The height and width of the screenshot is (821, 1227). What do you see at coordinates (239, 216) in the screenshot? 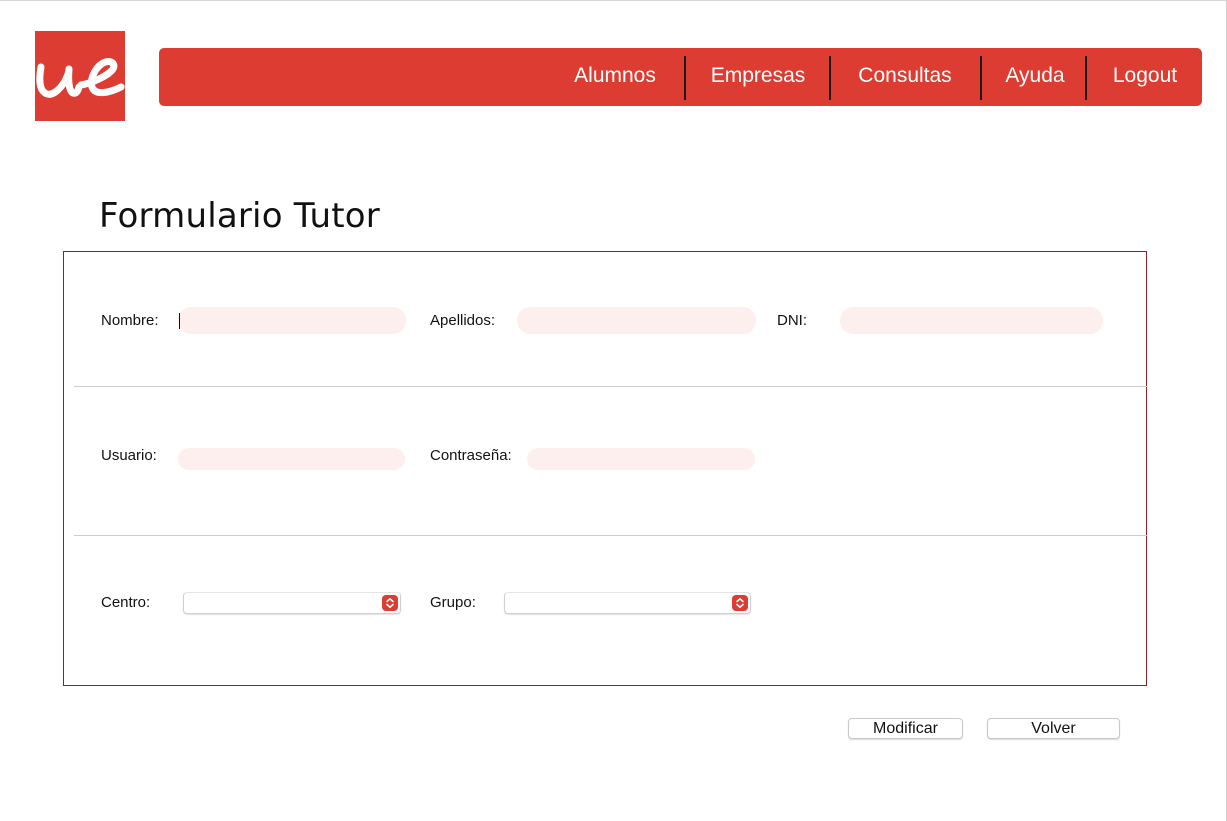
I see `page-title: Formulario Tutor` at bounding box center [239, 216].